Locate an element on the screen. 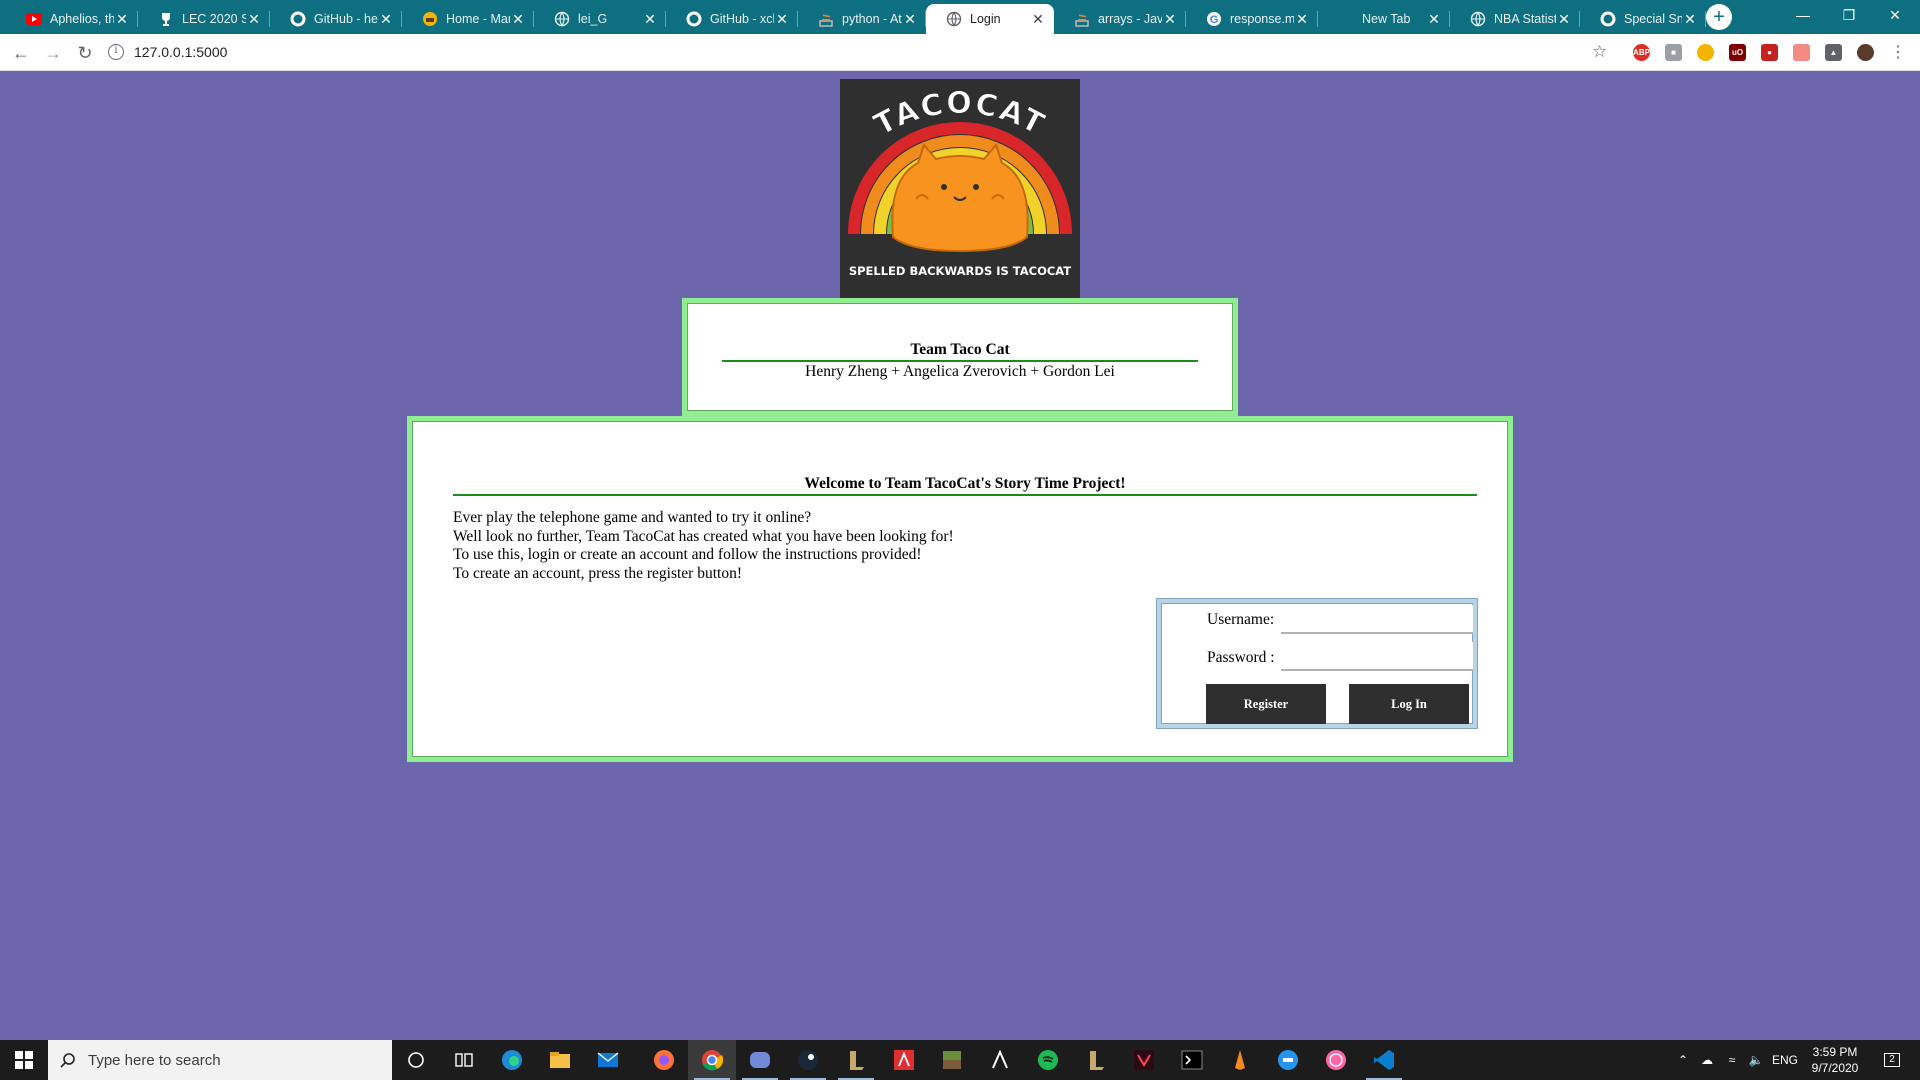  taskbar-search: Type here to search is located at coordinates (220, 1060).